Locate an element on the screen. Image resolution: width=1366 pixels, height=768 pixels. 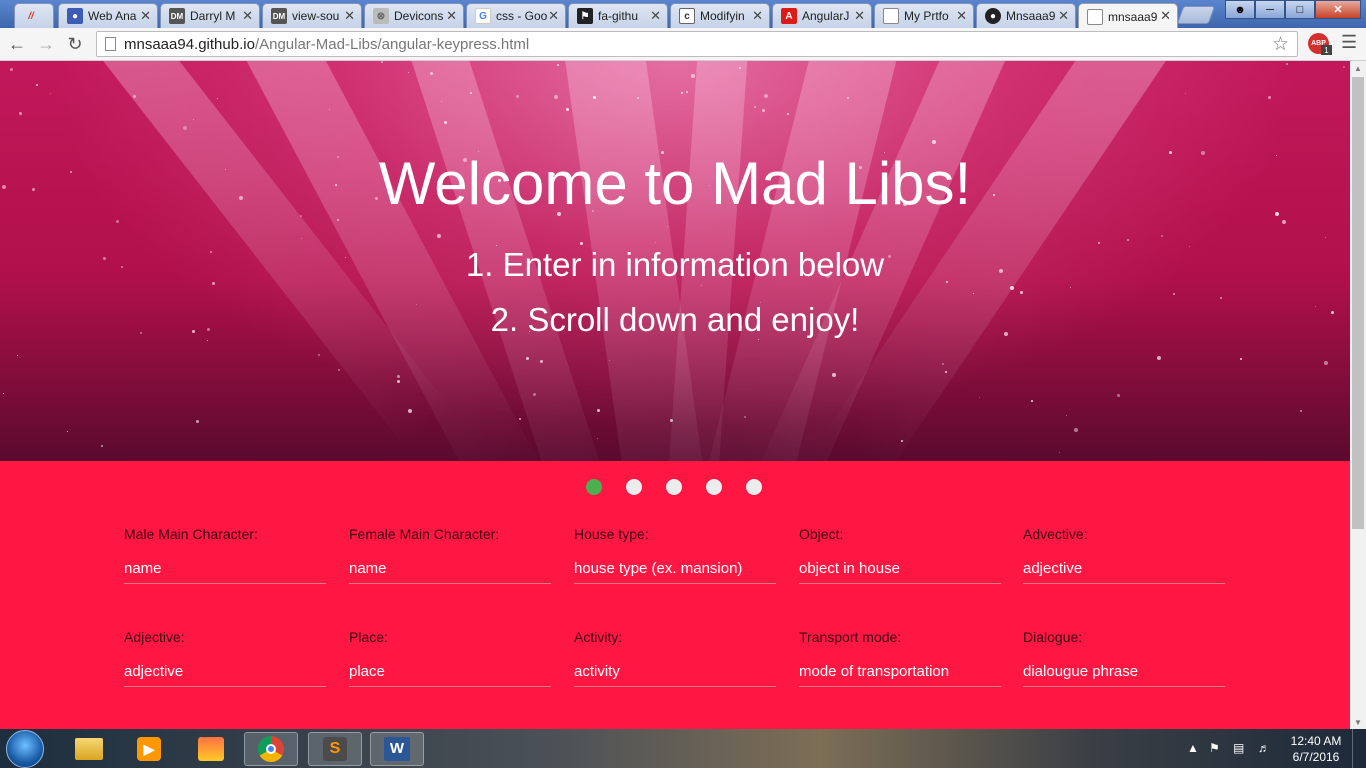
tab-4: G css - Goo ✕ is located at coordinates (516, 15).